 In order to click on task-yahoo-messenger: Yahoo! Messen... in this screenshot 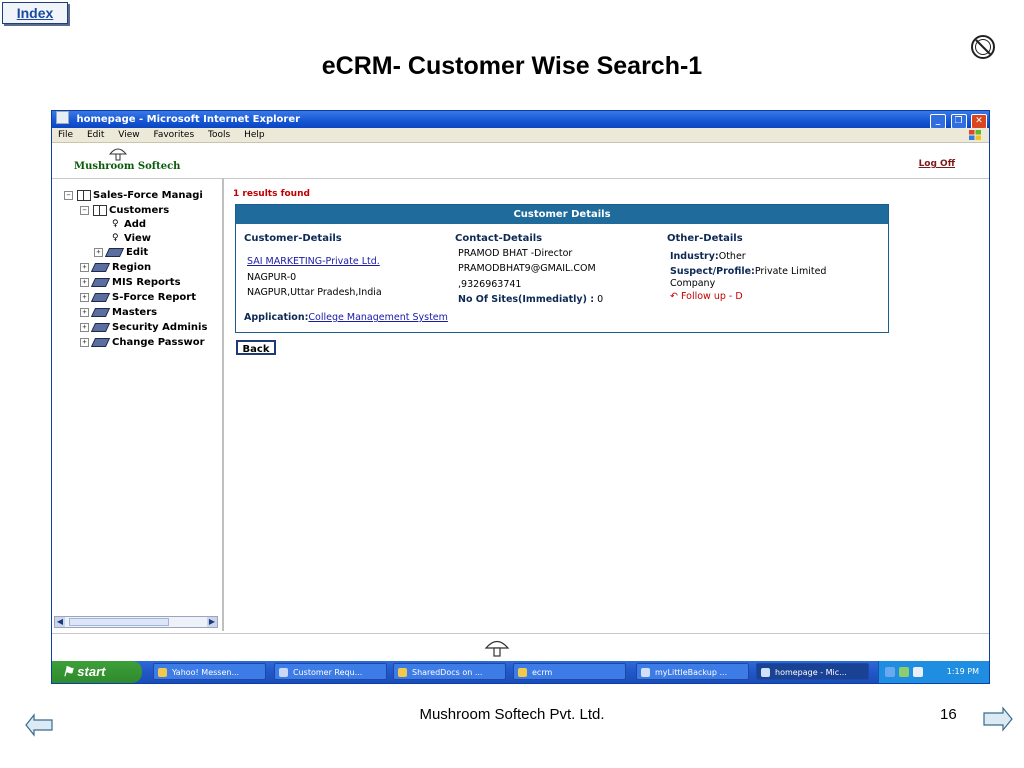, I will do `click(209, 671)`.